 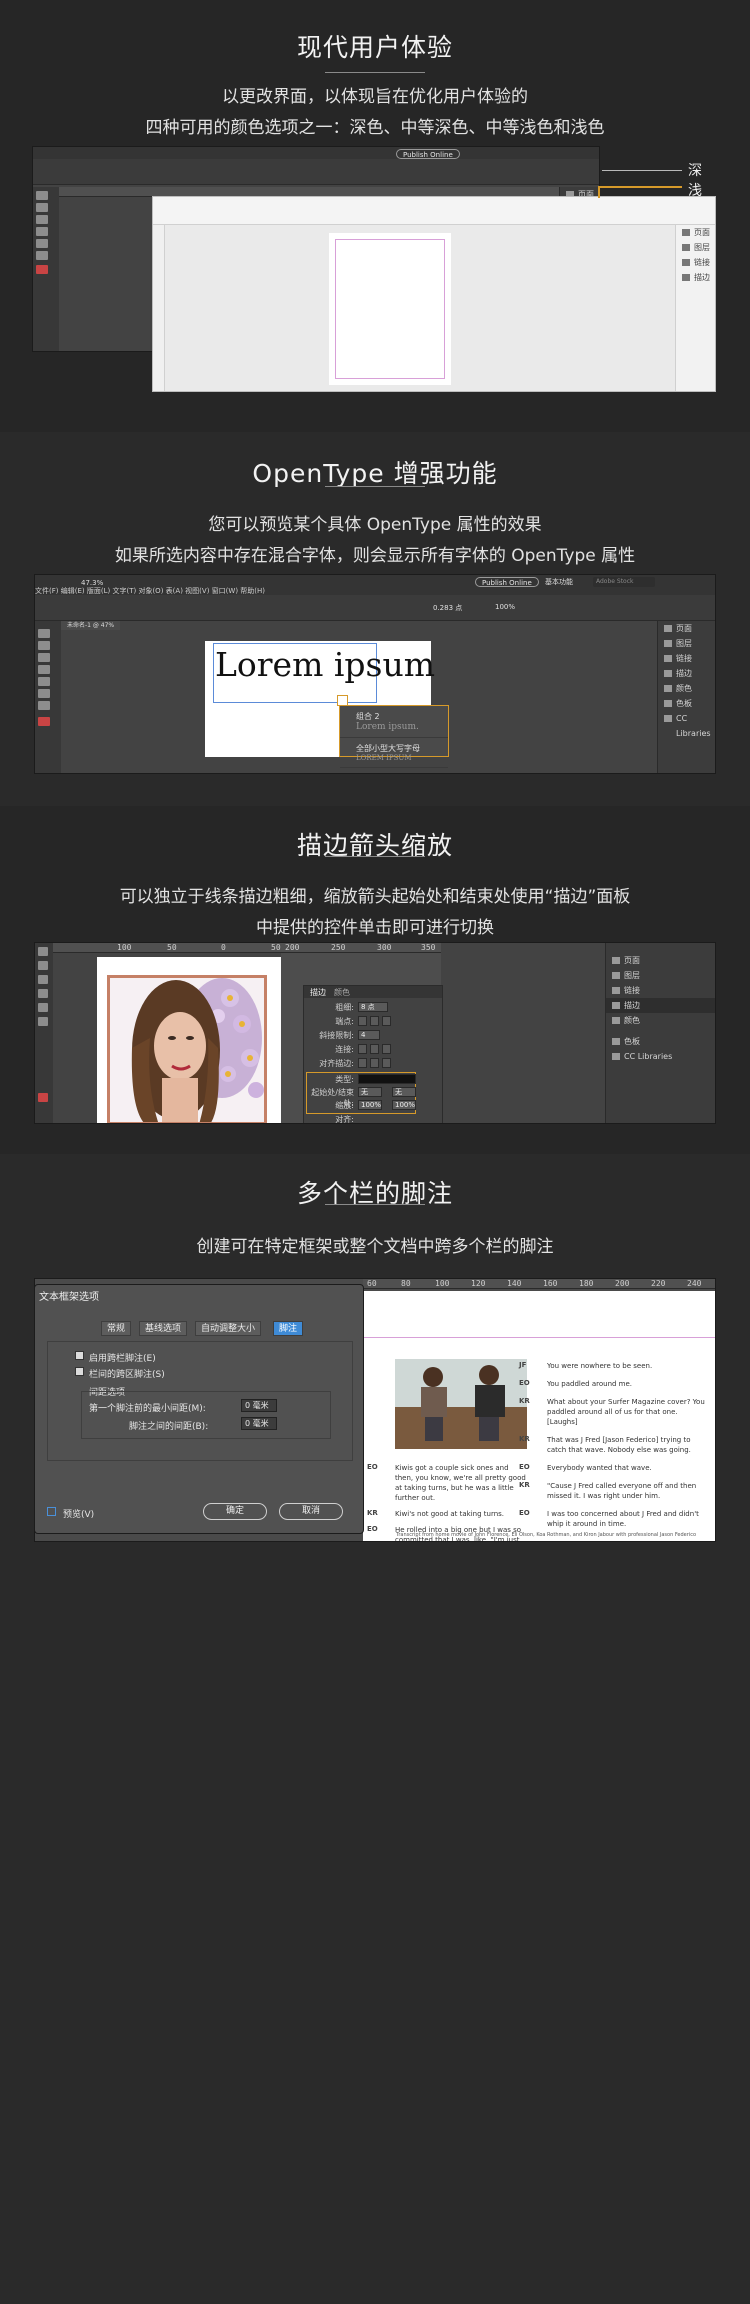 I want to click on tab-auto-size: 自动调整大小, so click(x=228, y=1328).